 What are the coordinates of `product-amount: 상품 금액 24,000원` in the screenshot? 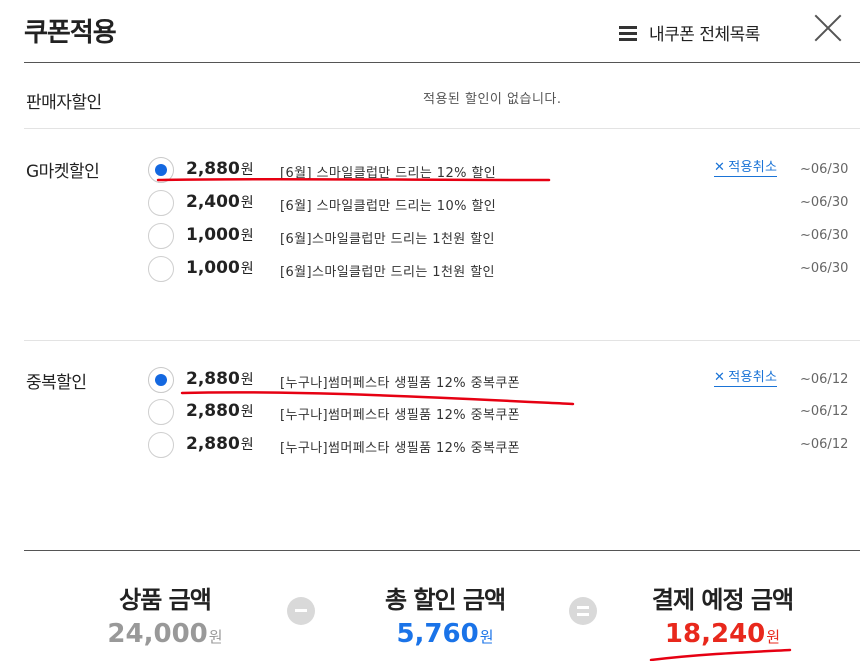 It's located at (165, 614).